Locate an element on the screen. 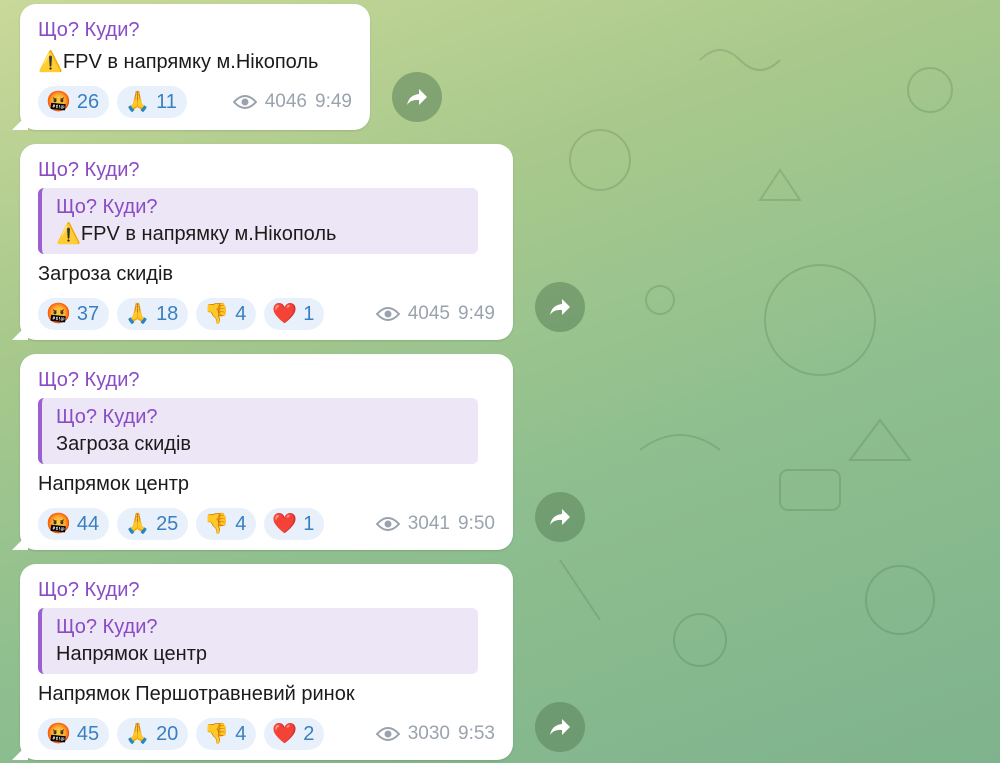 This screenshot has width=1000, height=763. message-time: 9:50 is located at coordinates (476, 523).